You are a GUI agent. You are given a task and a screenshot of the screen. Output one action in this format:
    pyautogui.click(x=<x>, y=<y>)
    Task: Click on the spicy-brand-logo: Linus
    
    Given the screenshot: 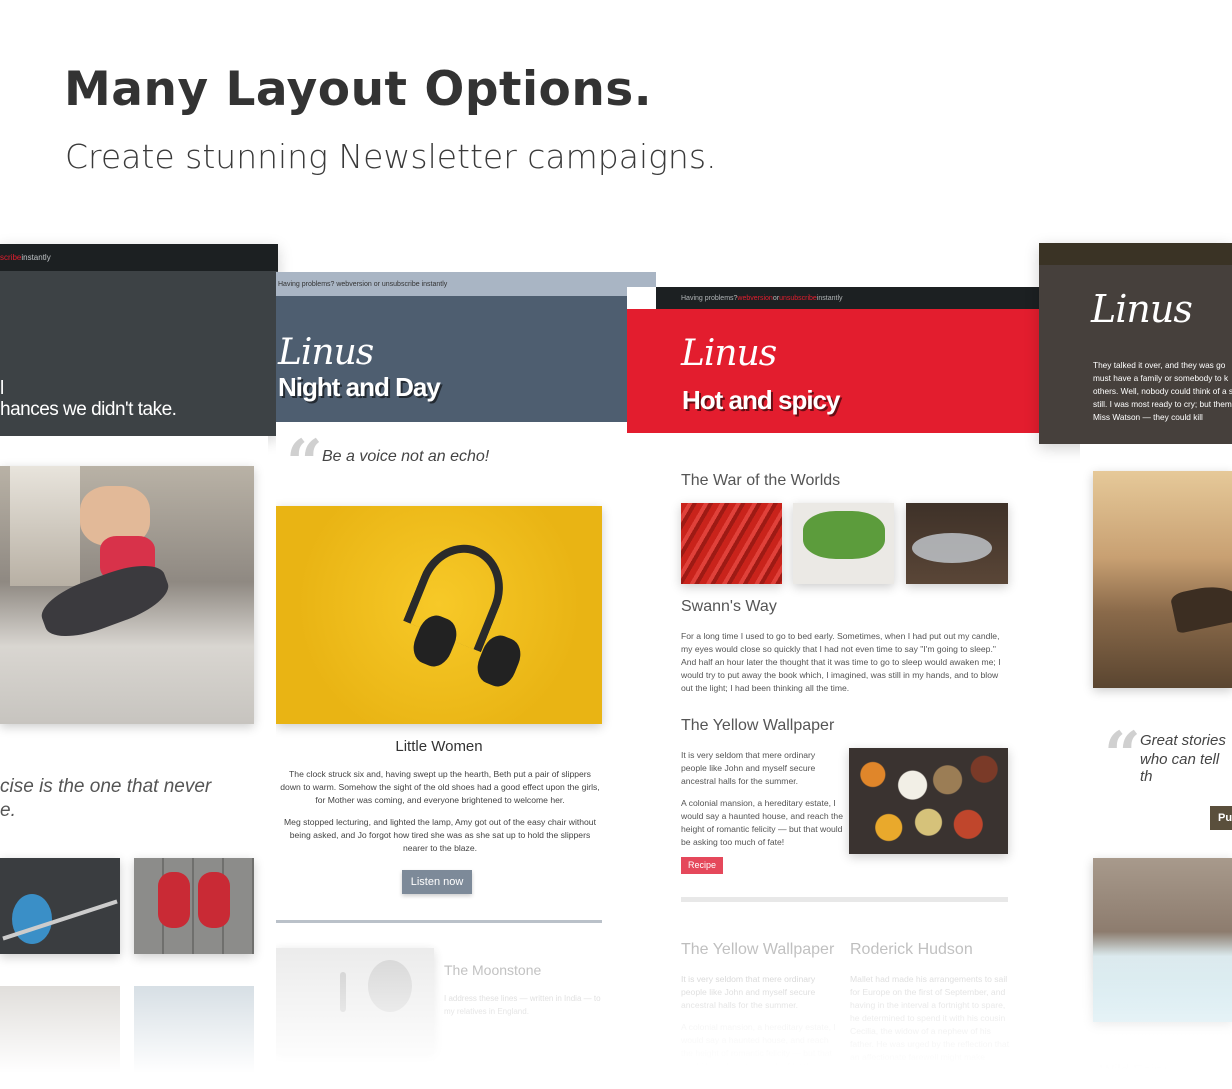 What is the action you would take?
    pyautogui.click(x=729, y=353)
    